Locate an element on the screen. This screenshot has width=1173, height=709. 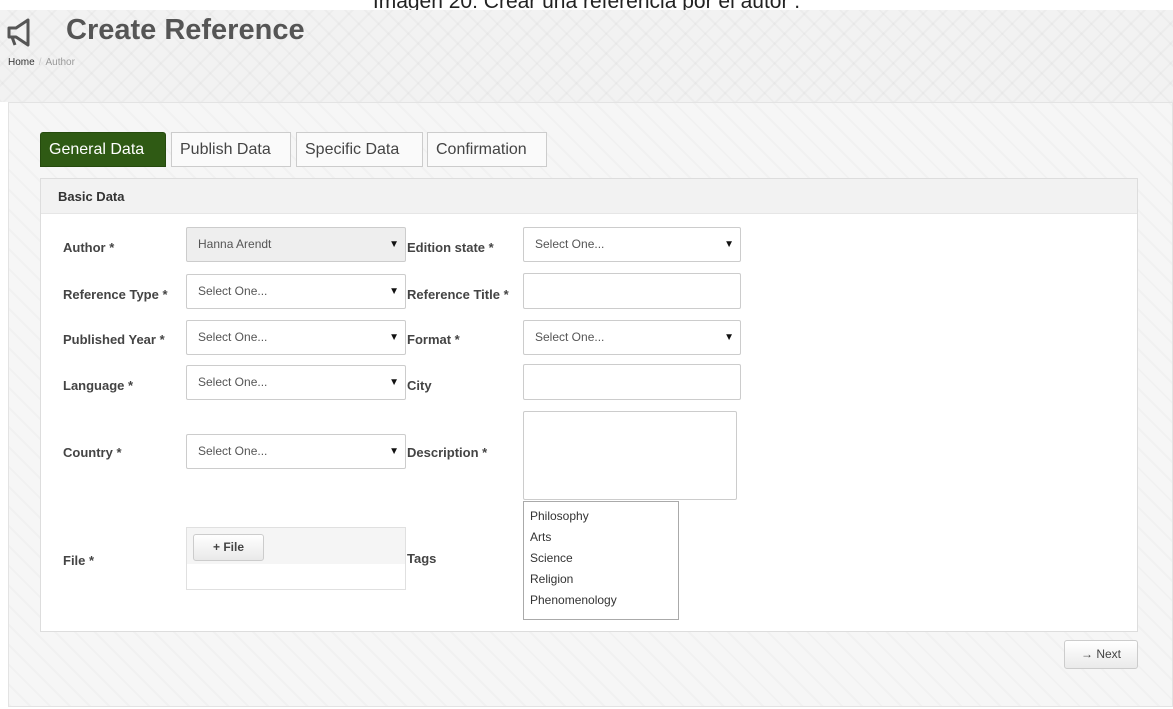
author-select: Hanna Arendt ▼ is located at coordinates (296, 244).